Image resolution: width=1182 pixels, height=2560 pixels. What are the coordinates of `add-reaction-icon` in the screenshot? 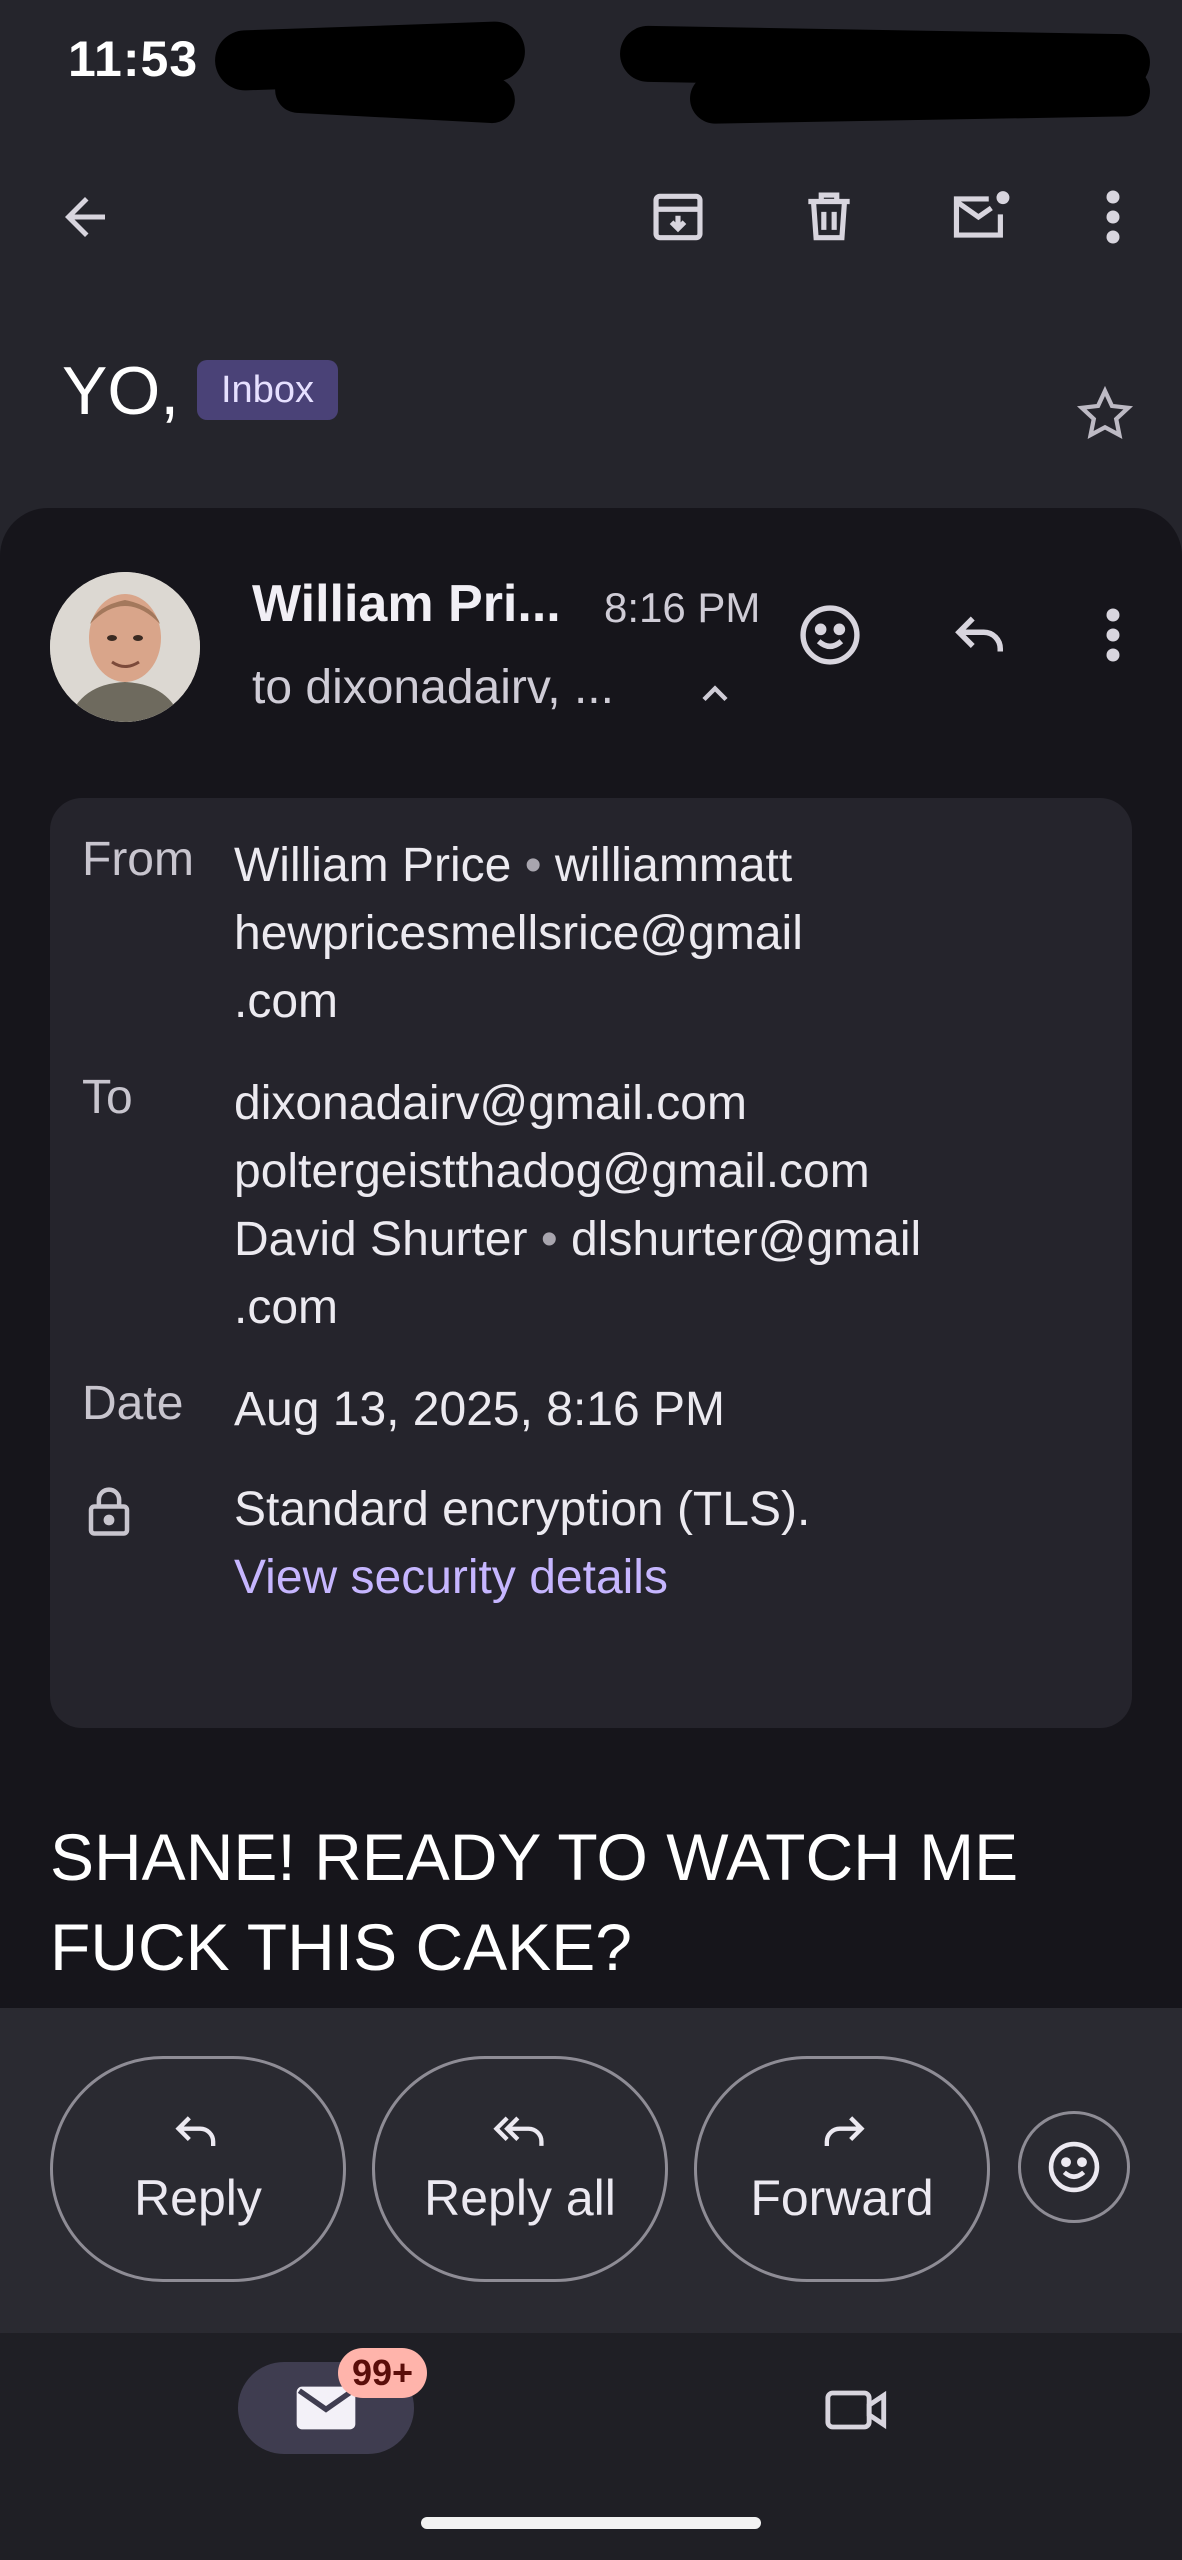 It's located at (830, 635).